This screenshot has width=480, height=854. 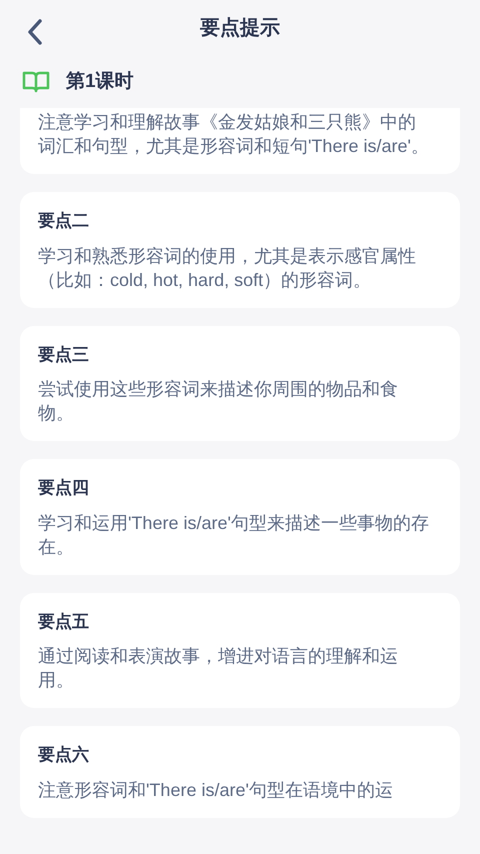 What do you see at coordinates (100, 82) in the screenshot?
I see `lesson-title: 第1课时` at bounding box center [100, 82].